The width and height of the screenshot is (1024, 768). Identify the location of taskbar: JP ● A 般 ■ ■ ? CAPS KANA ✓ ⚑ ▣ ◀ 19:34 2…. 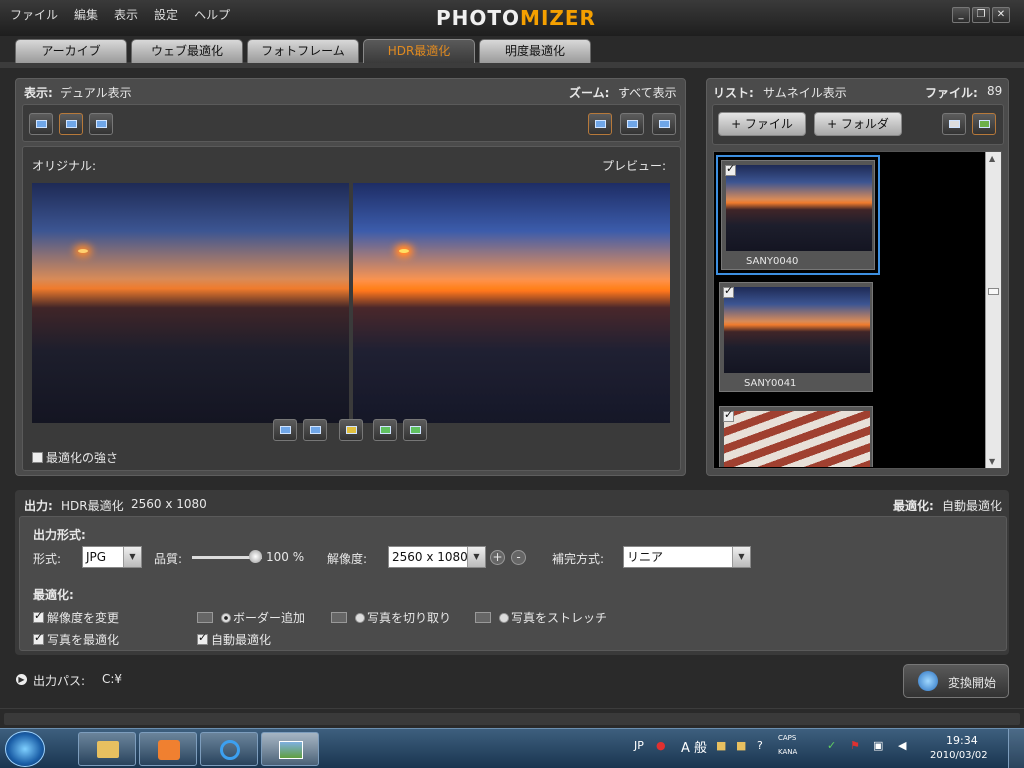
(512, 748).